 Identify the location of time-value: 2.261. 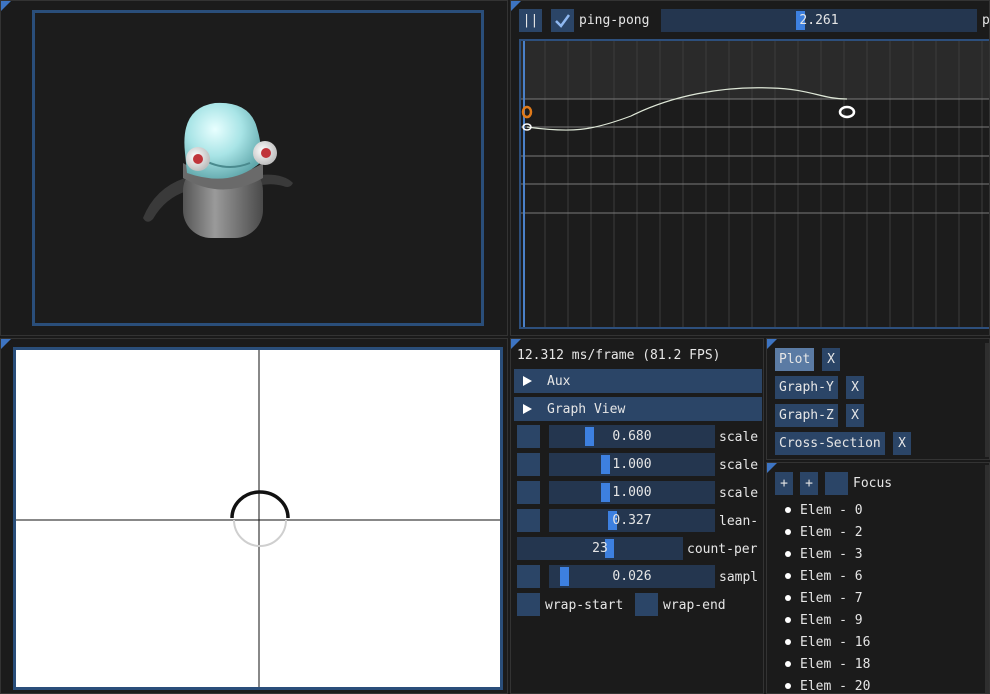
(819, 20).